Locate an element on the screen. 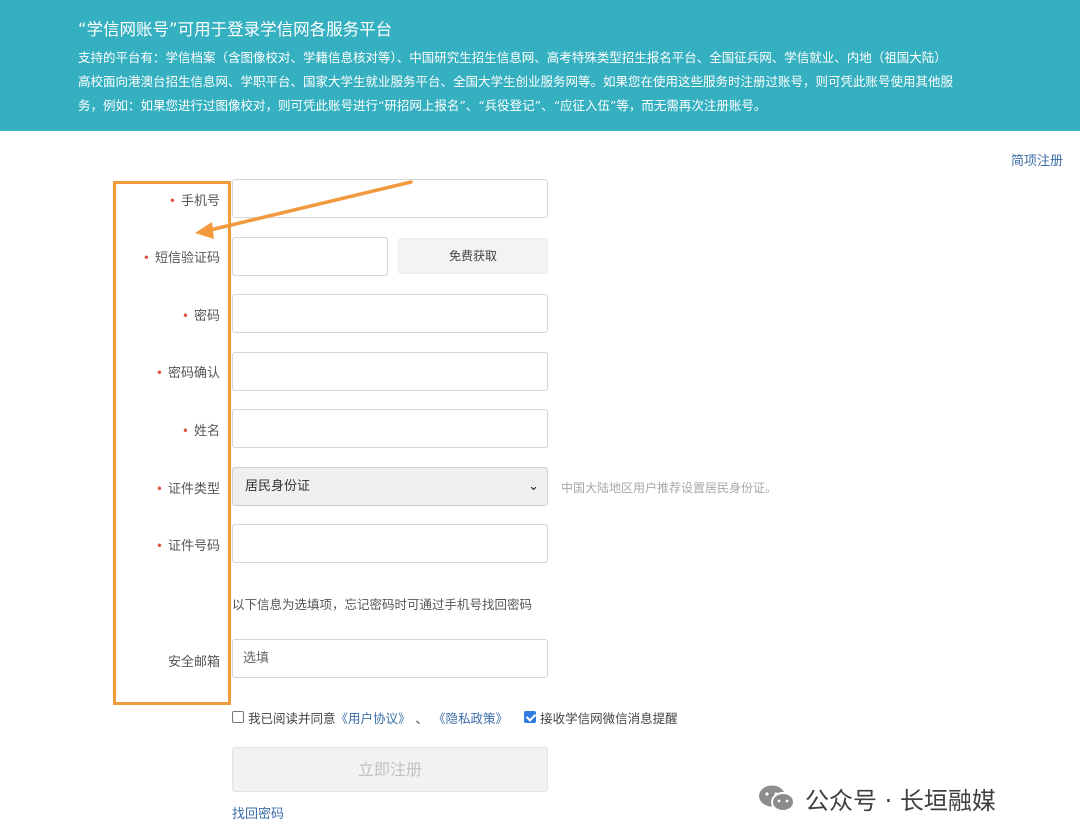 Image resolution: width=1080 pixels, height=840 pixels. watermark: 公众号 · 长垣融媒 is located at coordinates (876, 798).